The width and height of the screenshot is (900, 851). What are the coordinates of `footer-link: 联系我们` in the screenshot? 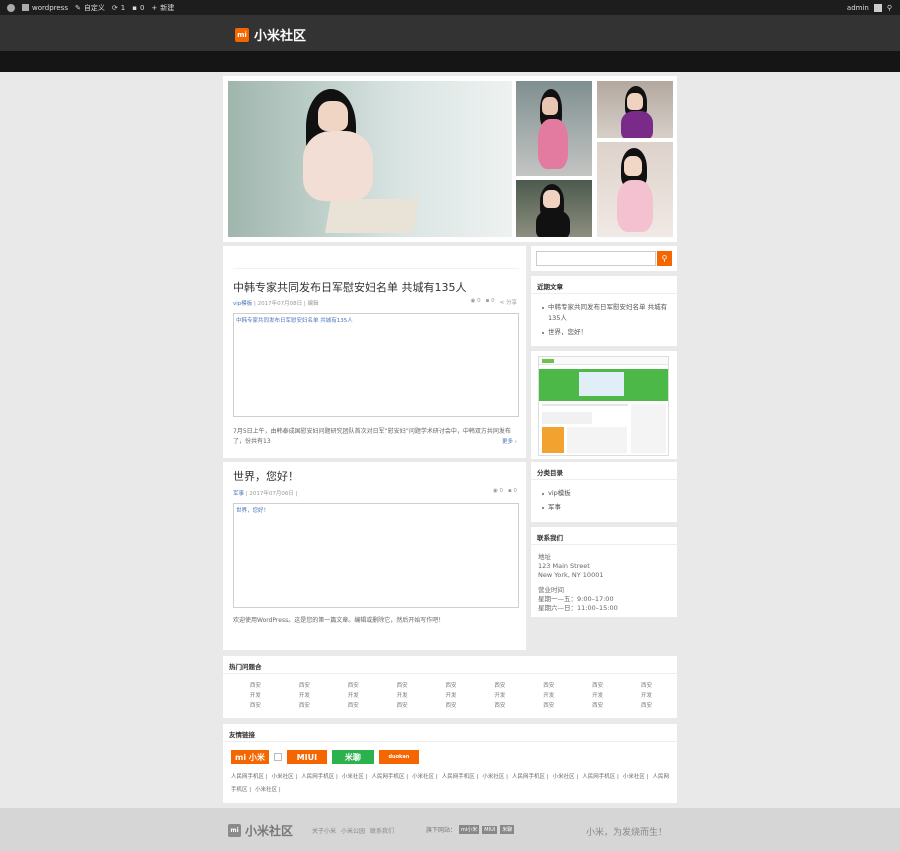 It's located at (382, 830).